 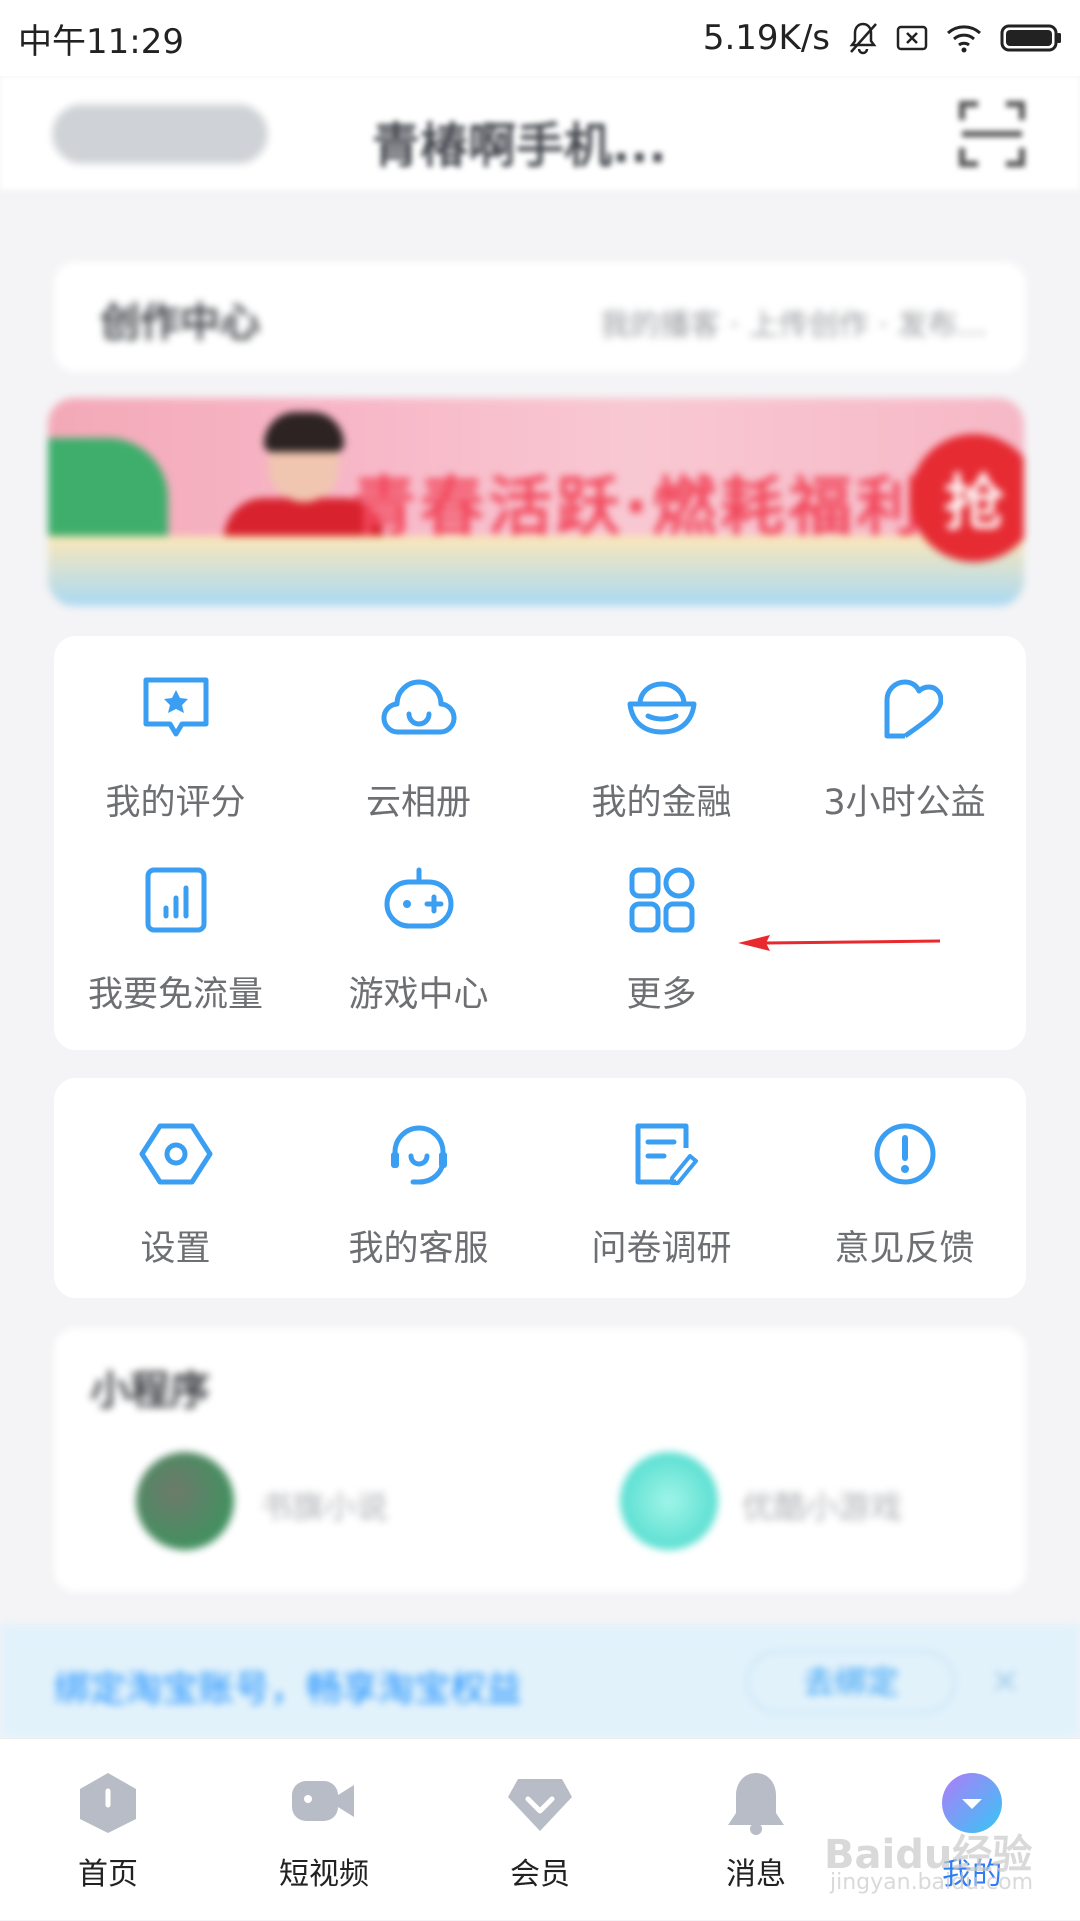 I want to click on battery-icon, so click(x=1031, y=38).